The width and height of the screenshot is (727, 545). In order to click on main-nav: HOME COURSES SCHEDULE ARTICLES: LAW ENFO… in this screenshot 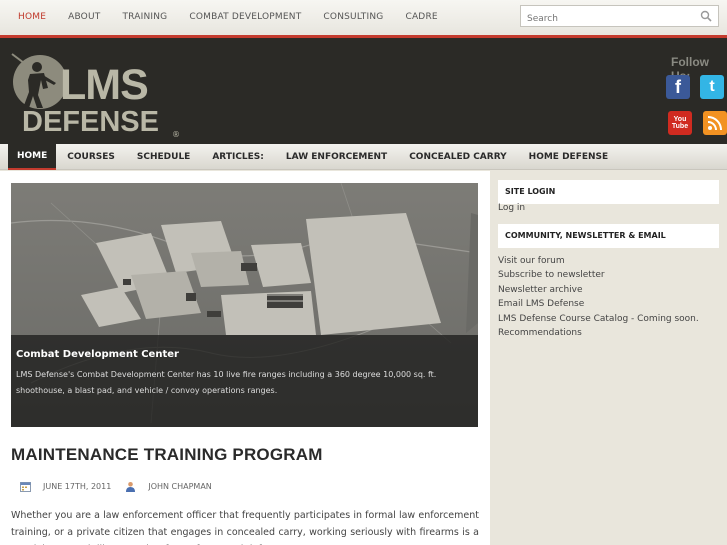, I will do `click(363, 157)`.